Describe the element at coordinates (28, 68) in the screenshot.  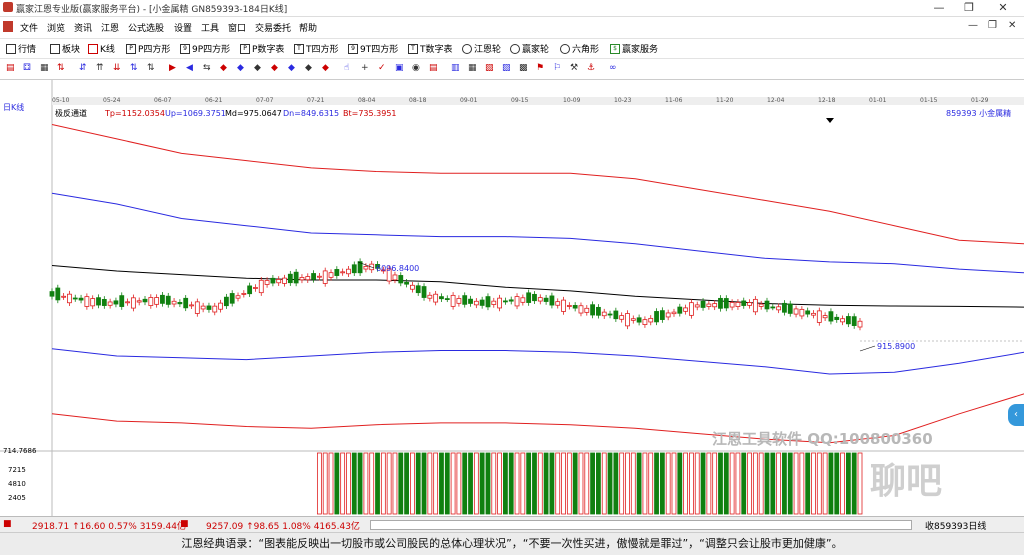
I see `draw-tool-icon-1: ⚃` at that location.